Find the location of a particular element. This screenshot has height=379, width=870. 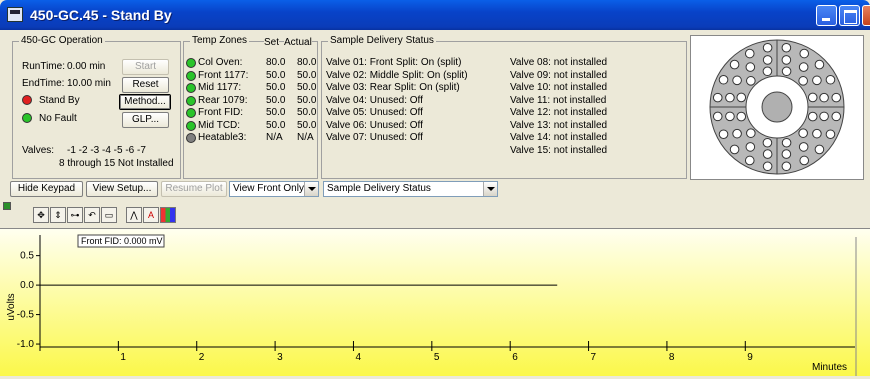

autosampler-tray is located at coordinates (777, 107).